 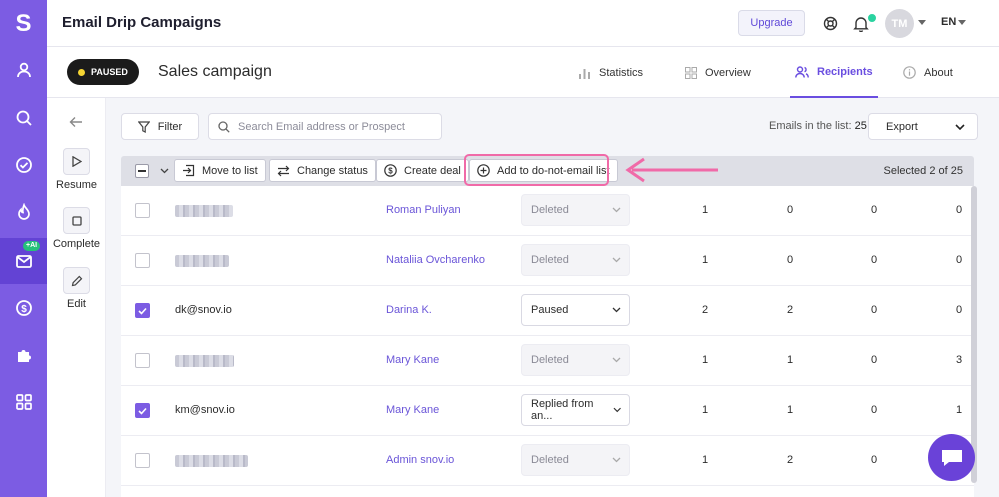 What do you see at coordinates (951, 457) in the screenshot?
I see `chat-widget-button` at bounding box center [951, 457].